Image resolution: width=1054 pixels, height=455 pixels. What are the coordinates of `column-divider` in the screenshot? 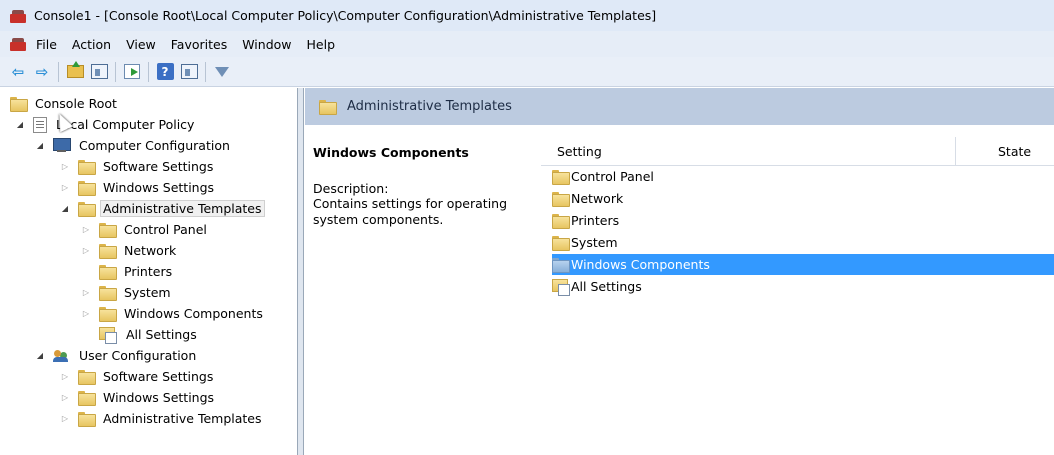 It's located at (955, 151).